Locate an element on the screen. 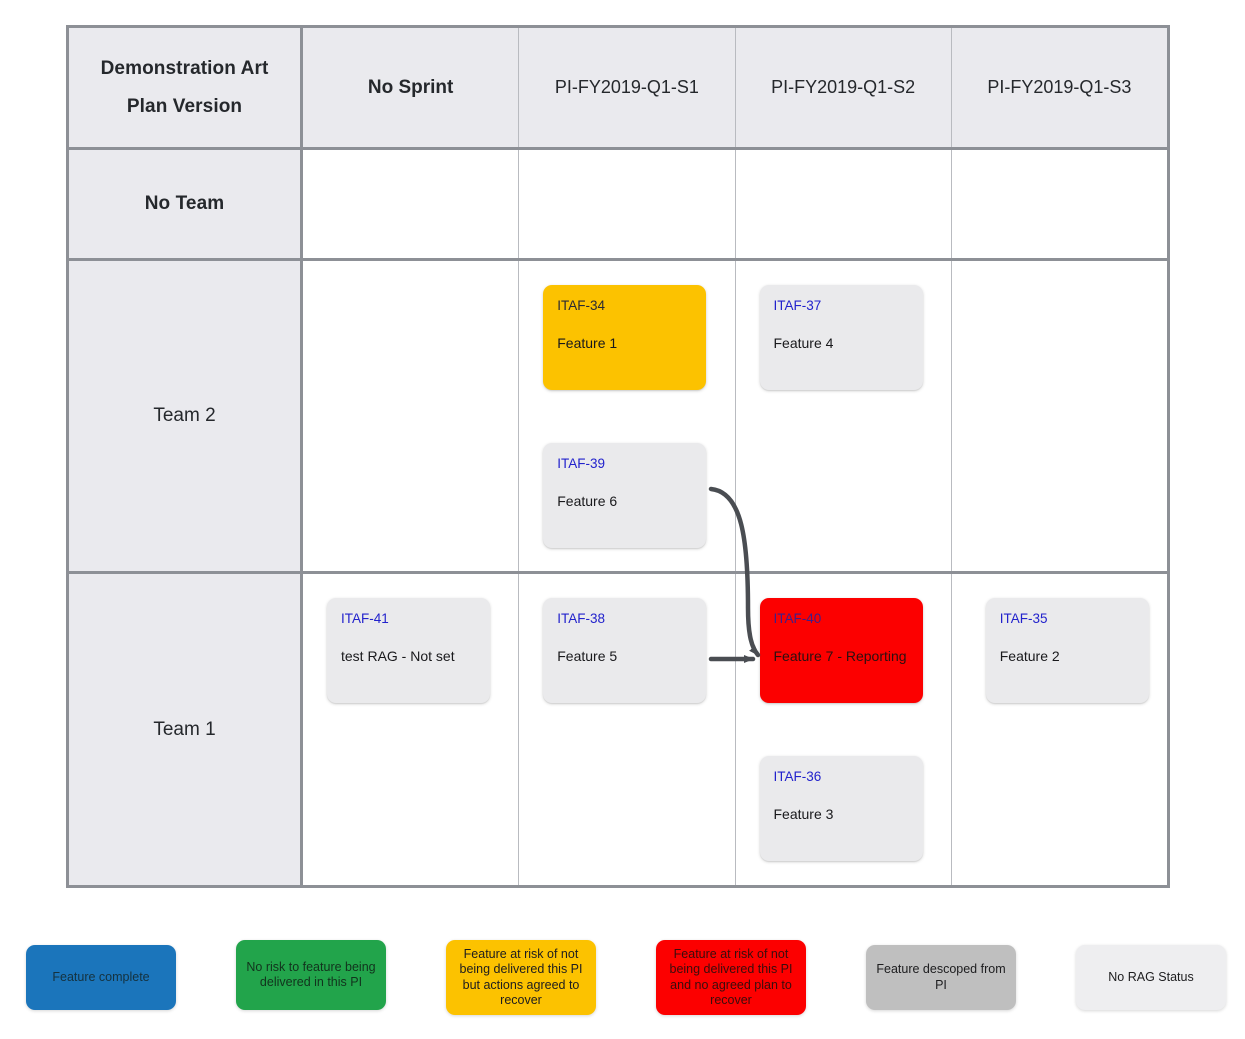 This screenshot has width=1245, height=1039. row-header-no-team-label: No Team is located at coordinates (184, 203).